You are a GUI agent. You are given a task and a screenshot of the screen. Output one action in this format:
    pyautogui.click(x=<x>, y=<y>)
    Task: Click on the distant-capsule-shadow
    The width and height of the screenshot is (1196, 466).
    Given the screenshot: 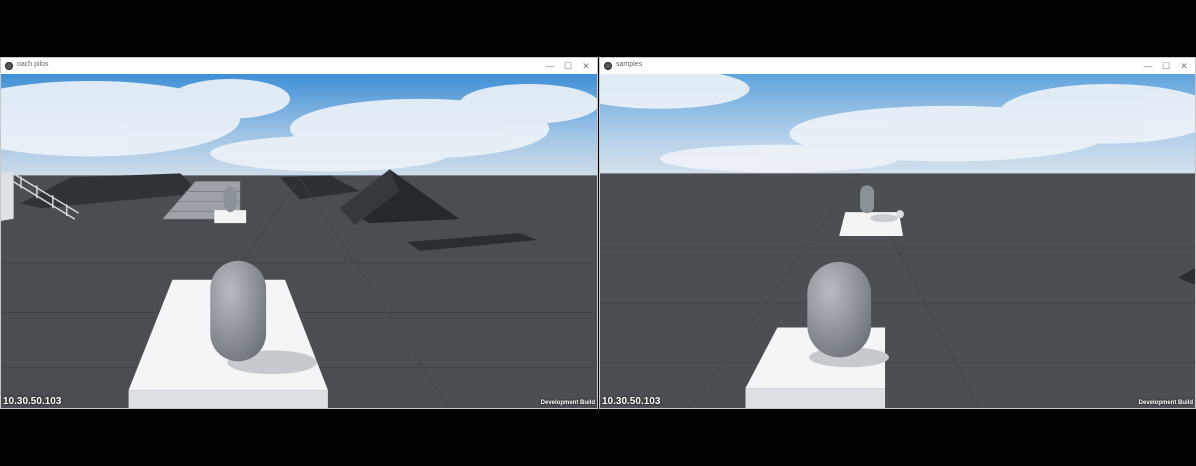 What is the action you would take?
    pyautogui.click(x=884, y=218)
    